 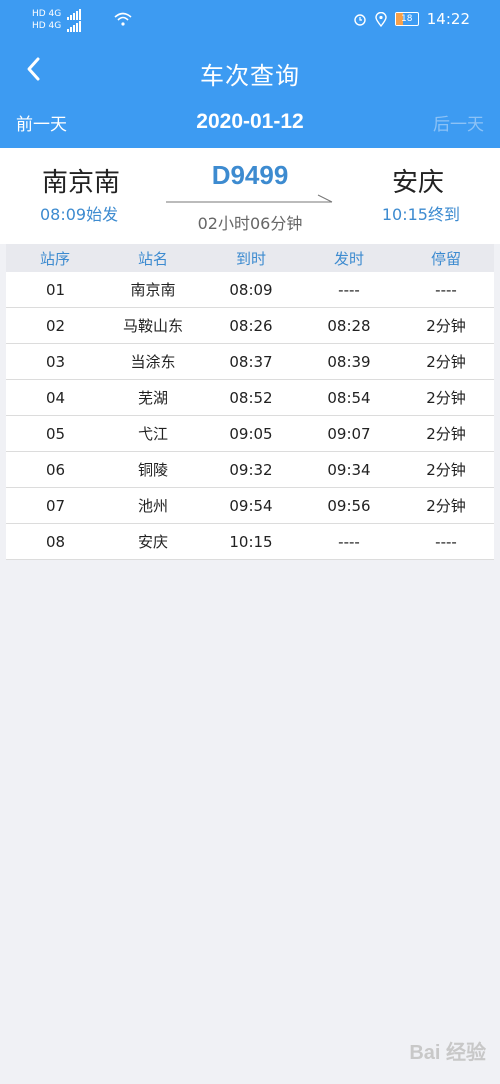 I want to click on stop-arrive: 09:05, so click(x=251, y=433).